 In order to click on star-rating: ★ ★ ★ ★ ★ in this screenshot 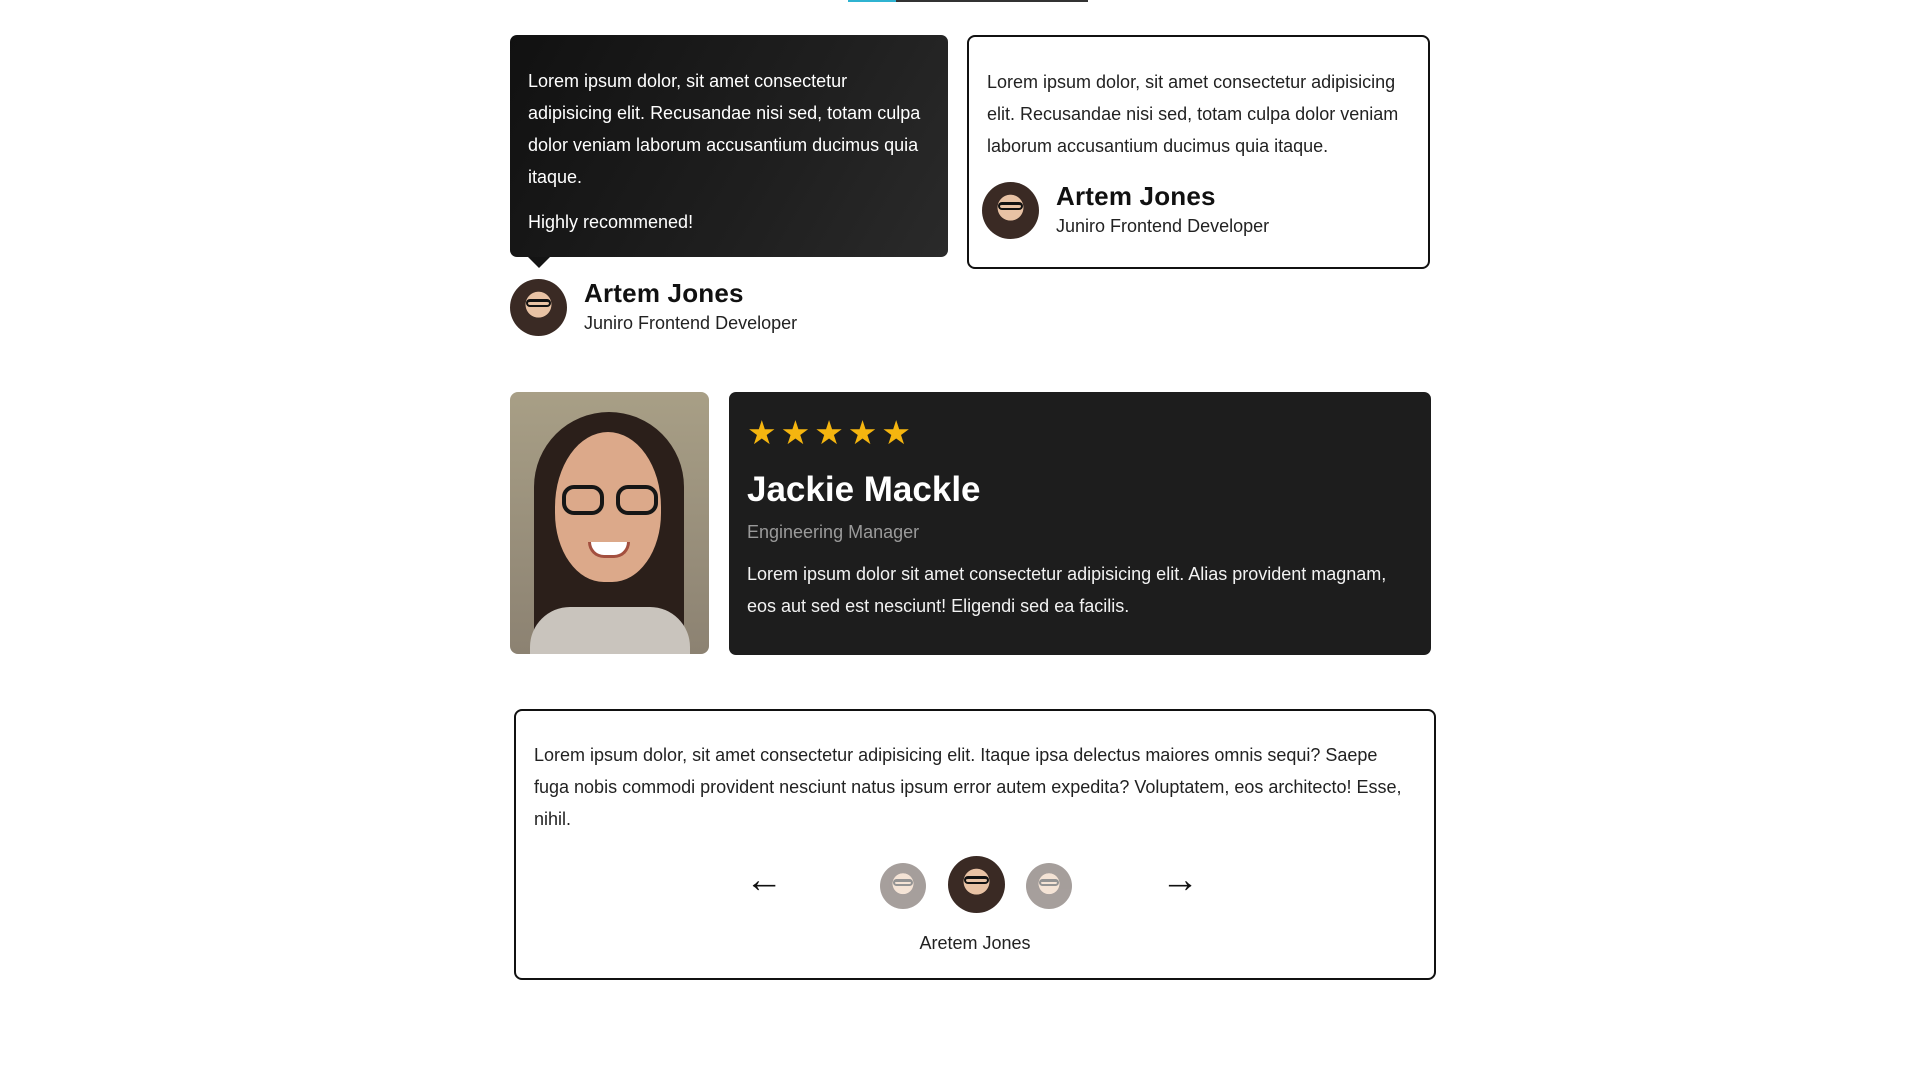, I will do `click(1080, 432)`.